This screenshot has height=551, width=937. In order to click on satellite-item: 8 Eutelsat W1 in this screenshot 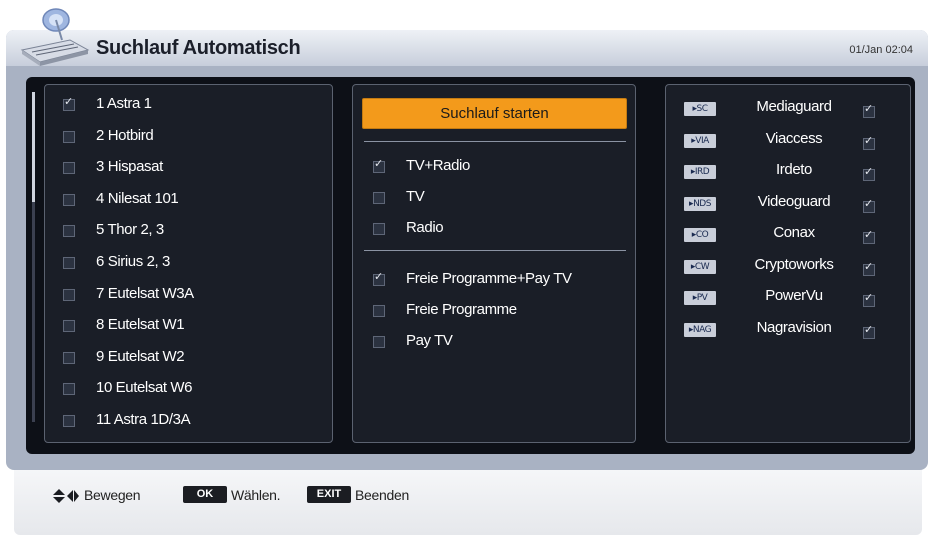, I will do `click(140, 325)`.